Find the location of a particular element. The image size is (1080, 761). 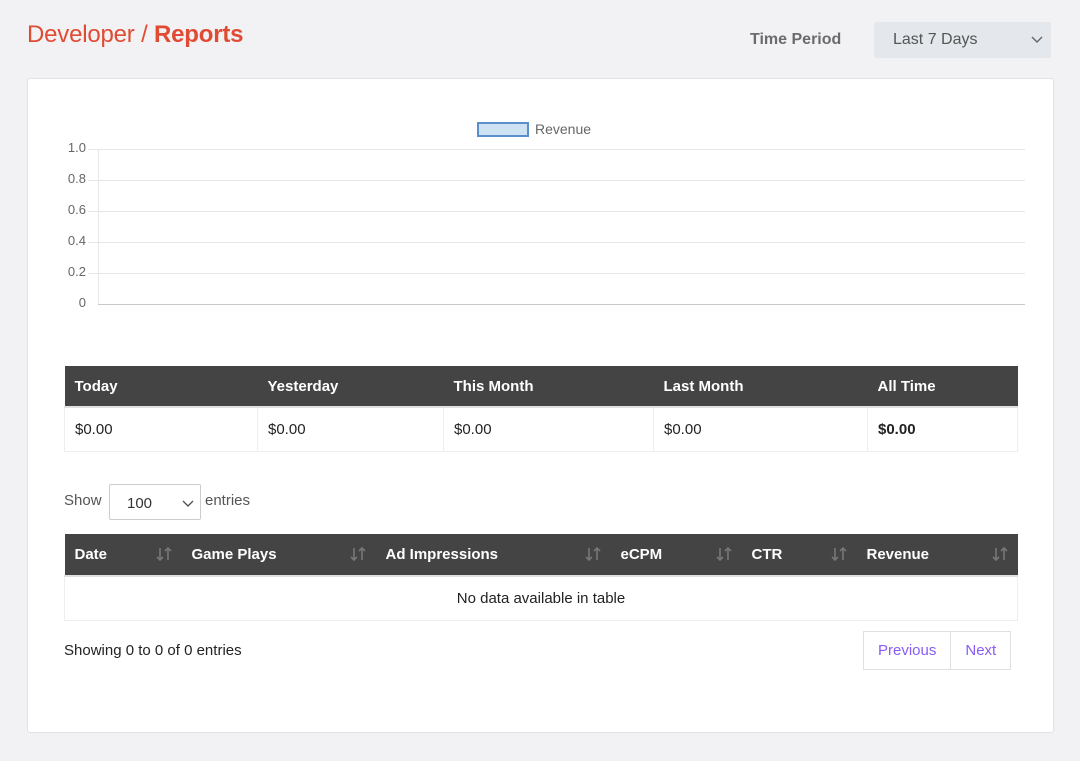

y-tick-label: 0.6 is located at coordinates (76, 209).